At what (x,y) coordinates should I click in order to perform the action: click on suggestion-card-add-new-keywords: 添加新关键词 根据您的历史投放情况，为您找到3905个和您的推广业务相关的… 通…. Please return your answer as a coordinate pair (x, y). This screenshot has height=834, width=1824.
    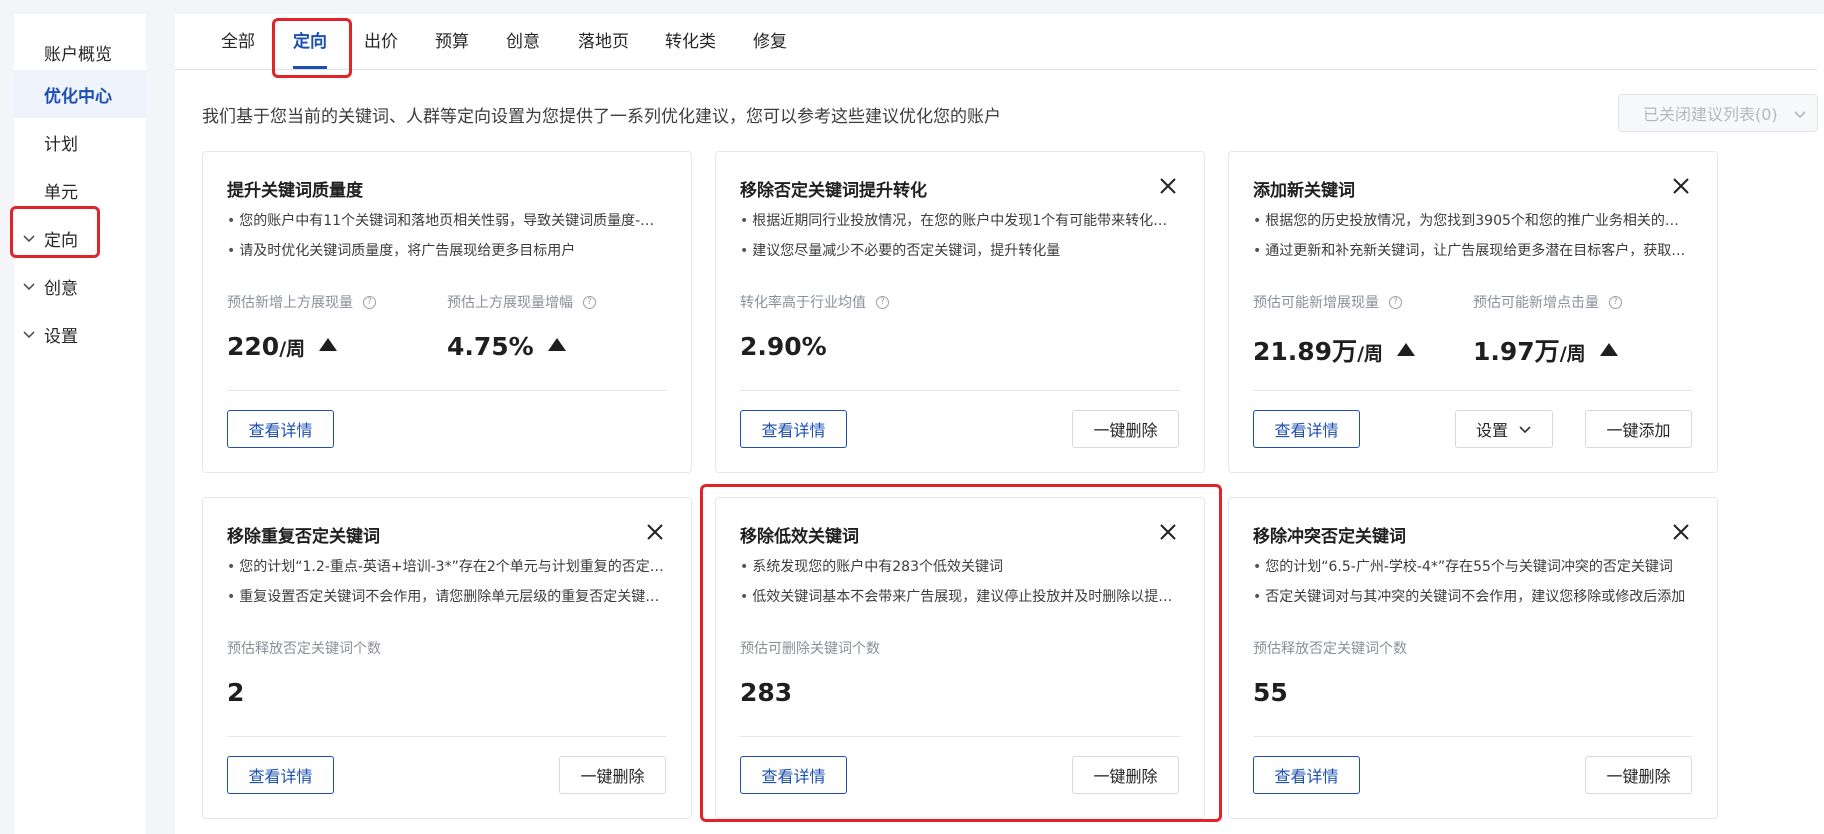
    Looking at the image, I should click on (1473, 312).